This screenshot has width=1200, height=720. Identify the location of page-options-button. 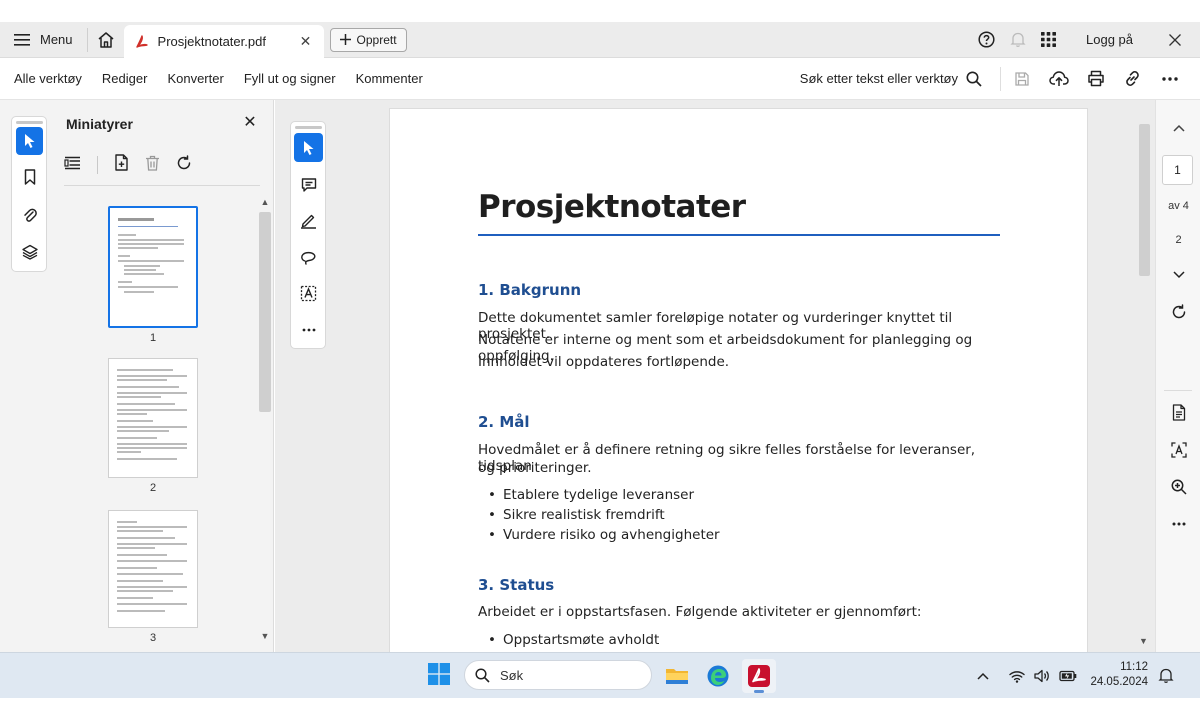
(72, 165).